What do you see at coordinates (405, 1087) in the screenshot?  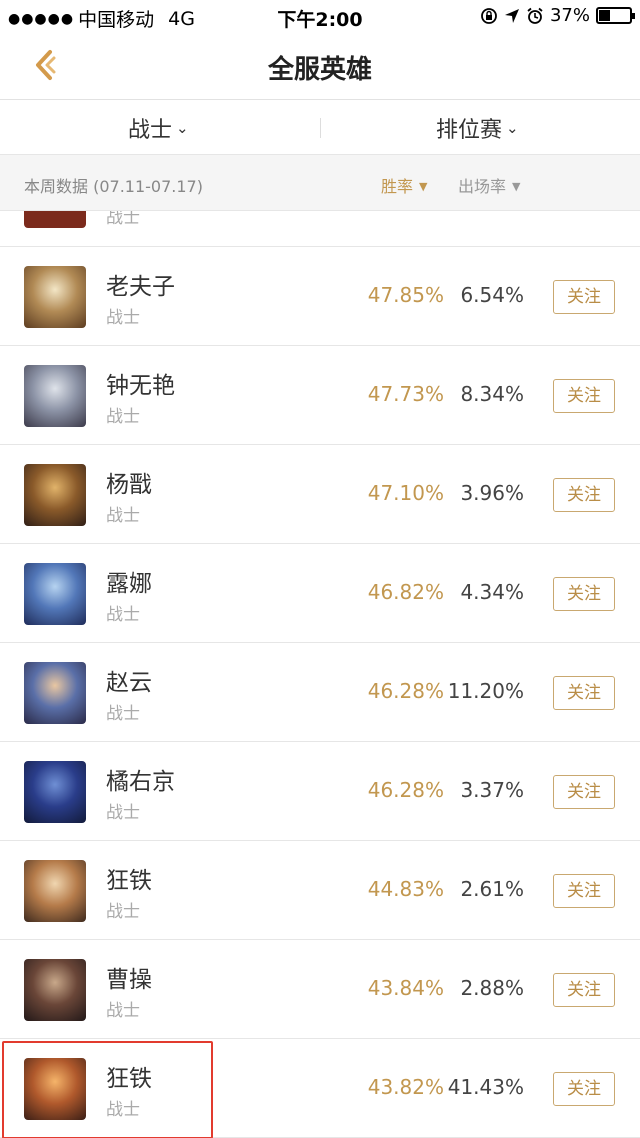 I see `win-rate: 43.82%` at bounding box center [405, 1087].